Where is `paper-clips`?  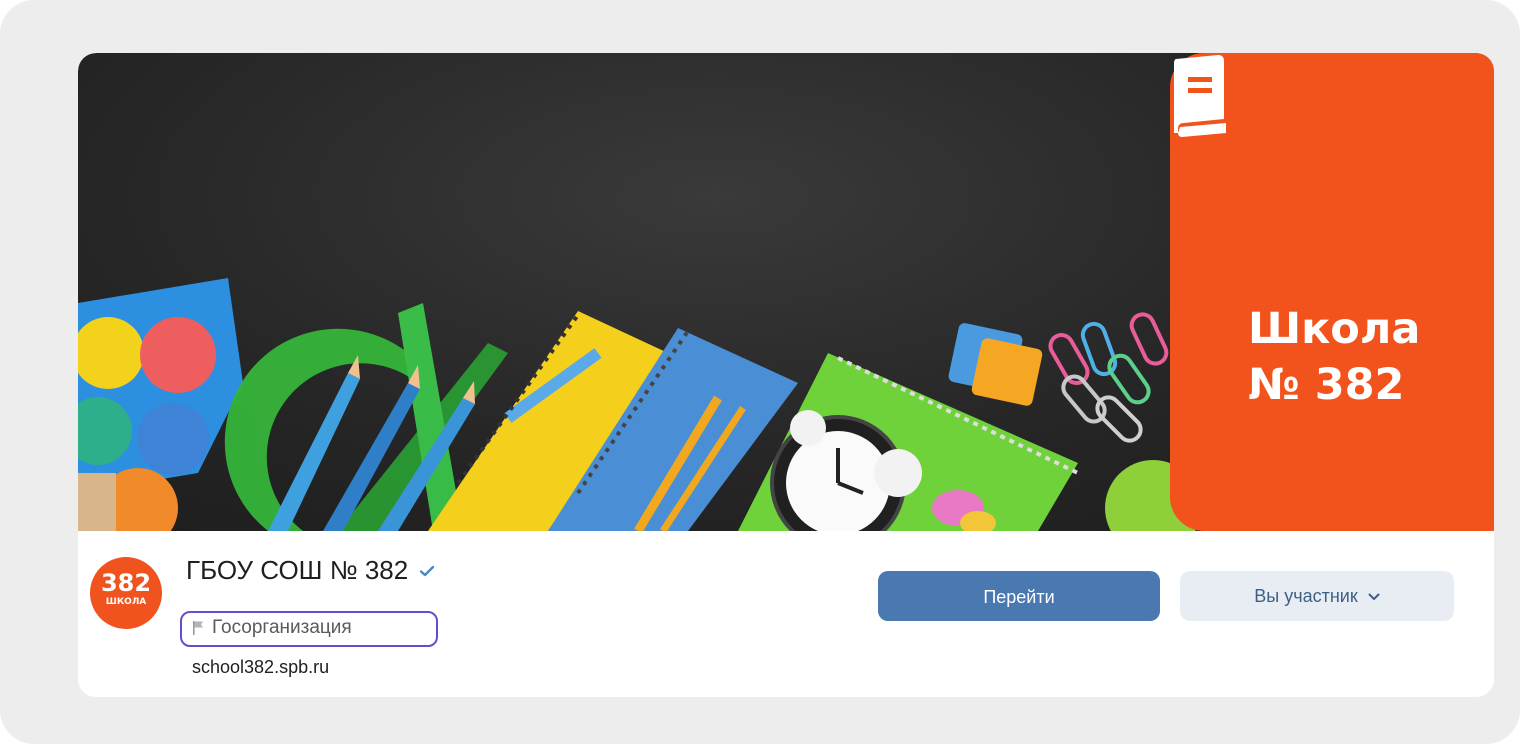
paper-clips is located at coordinates (1108, 377).